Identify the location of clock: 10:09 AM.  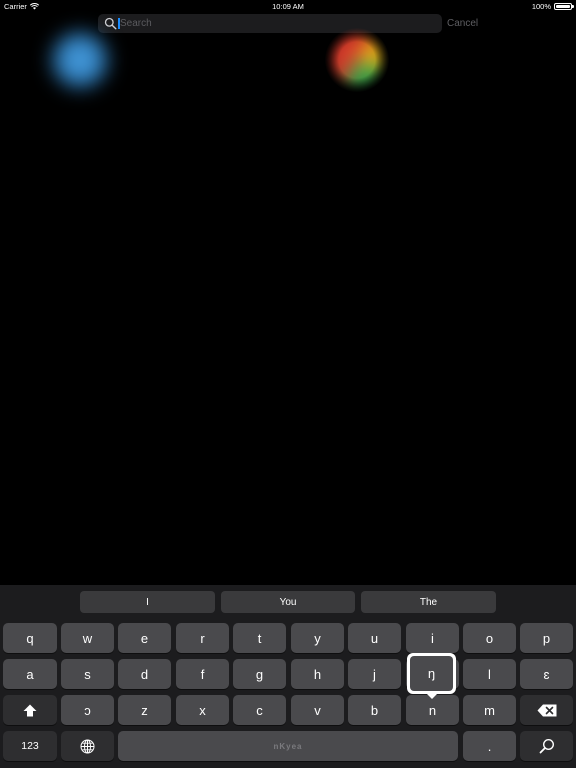
(288, 6).